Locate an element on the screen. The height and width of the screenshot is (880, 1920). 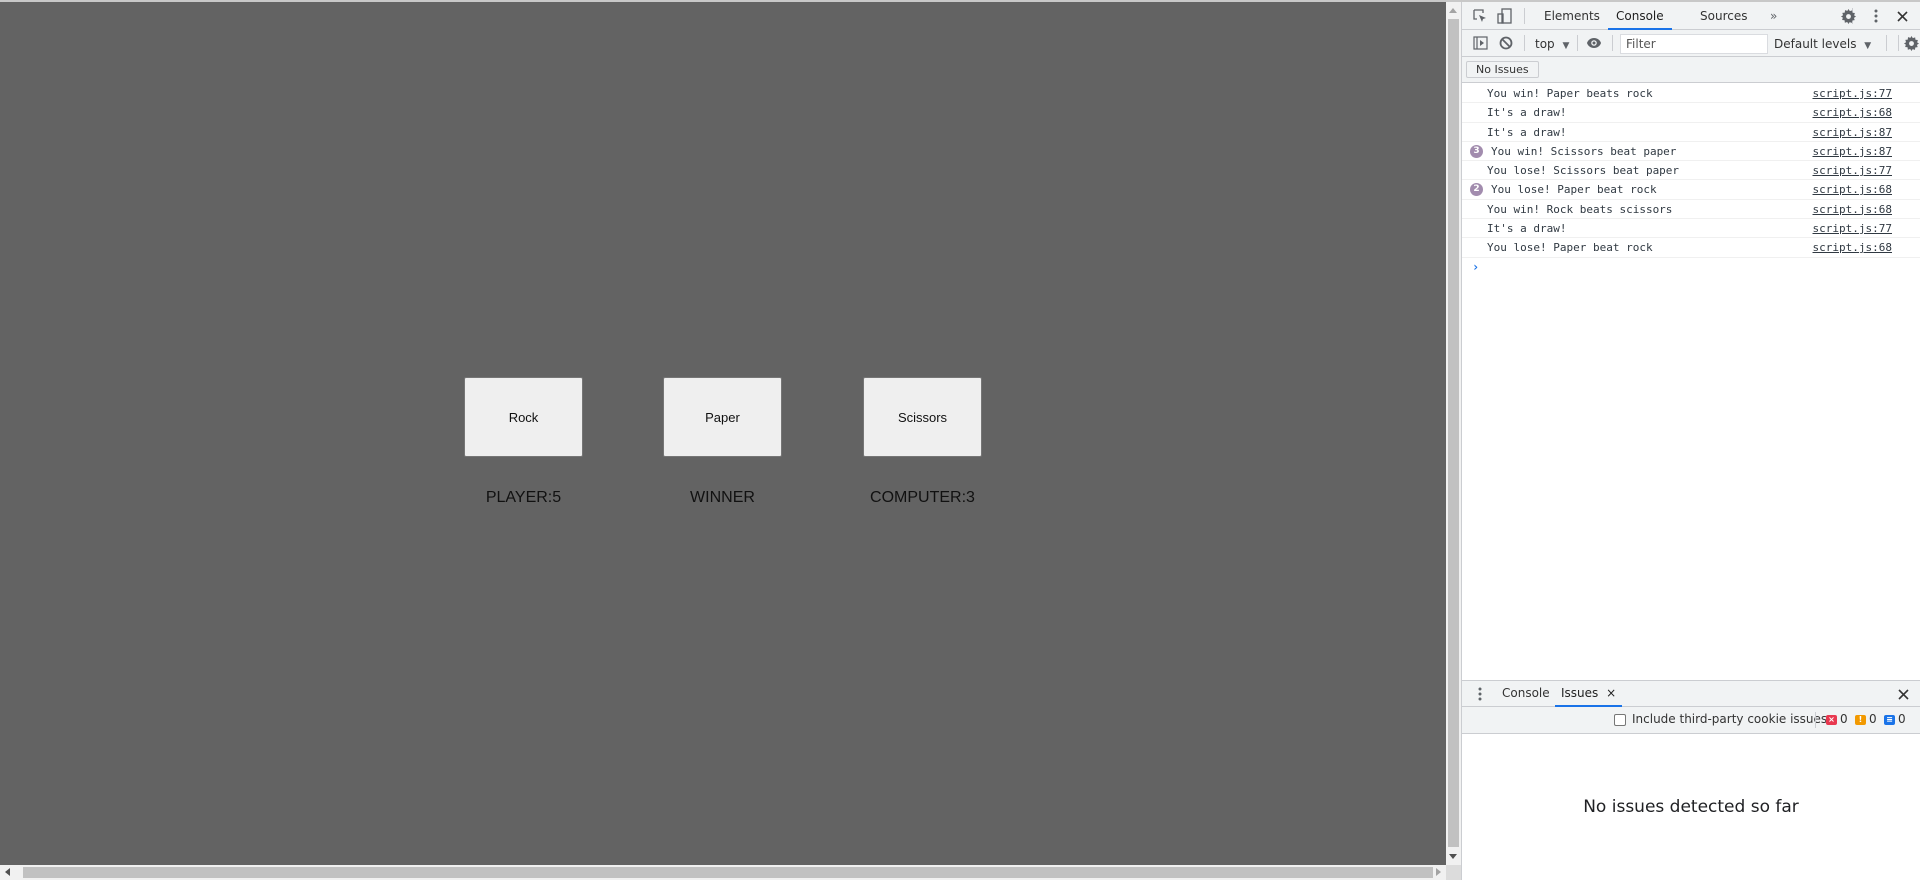
player-score: PLAYER:5 is located at coordinates (523, 497).